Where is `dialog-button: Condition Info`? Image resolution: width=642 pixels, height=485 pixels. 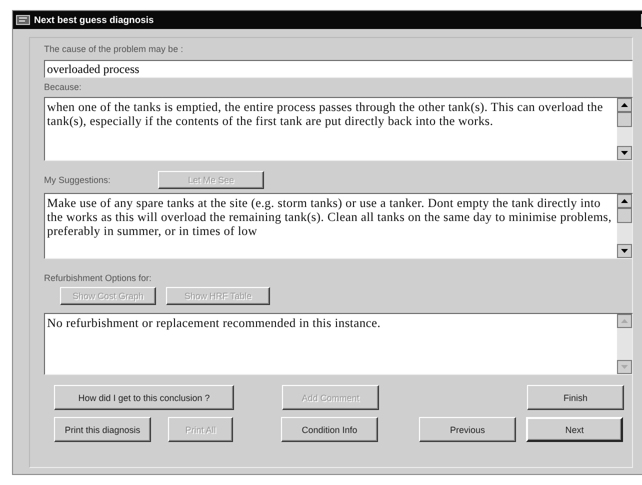
dialog-button: Condition Info is located at coordinates (329, 429).